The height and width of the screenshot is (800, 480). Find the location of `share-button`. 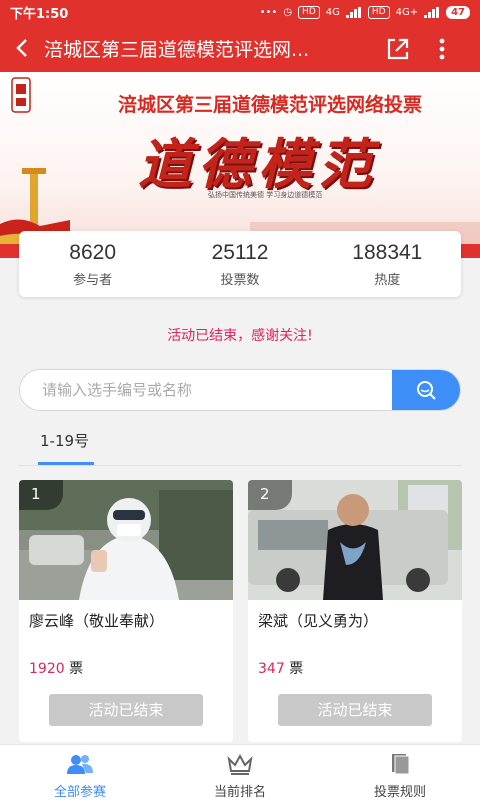

share-button is located at coordinates (398, 49).